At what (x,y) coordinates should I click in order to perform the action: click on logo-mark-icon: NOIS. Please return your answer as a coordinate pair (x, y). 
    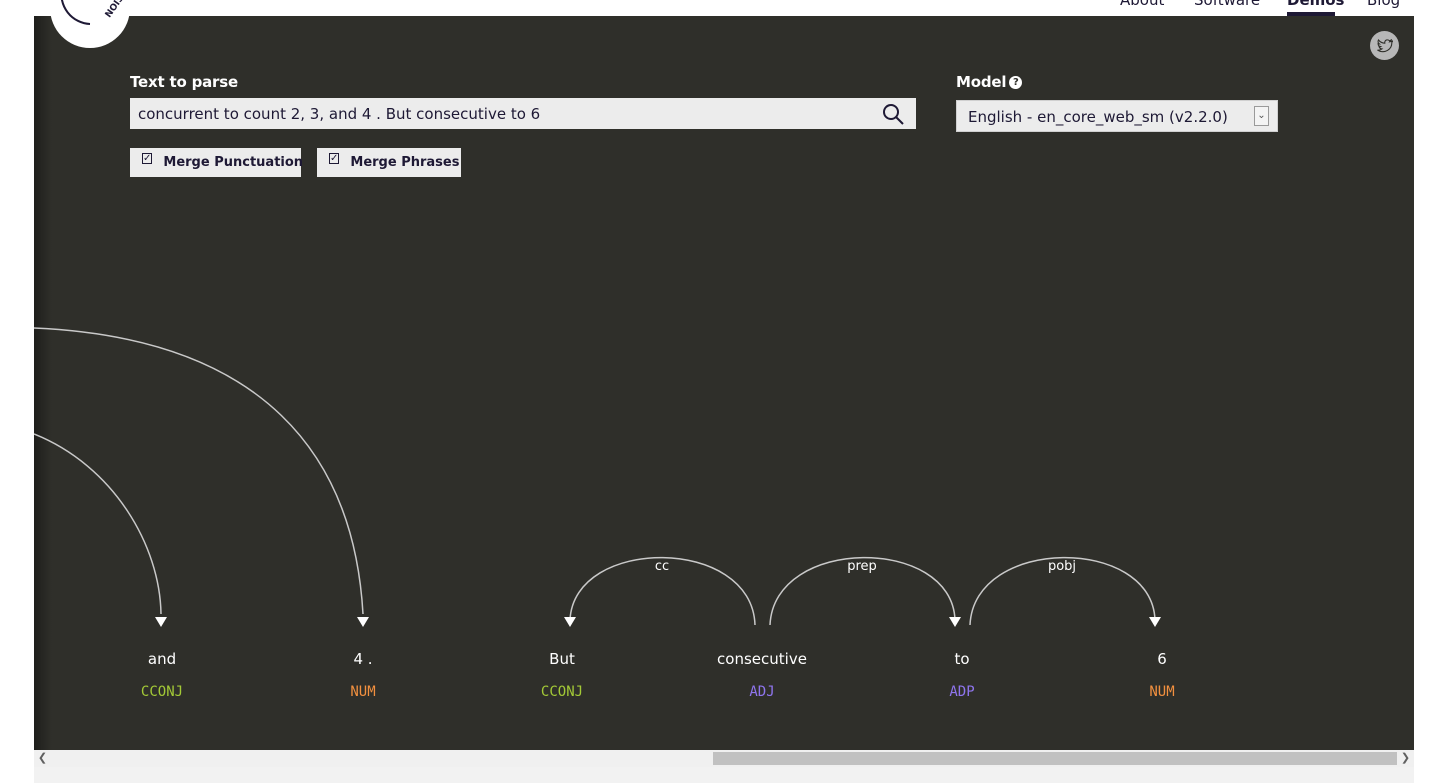
    Looking at the image, I should click on (94, 12).